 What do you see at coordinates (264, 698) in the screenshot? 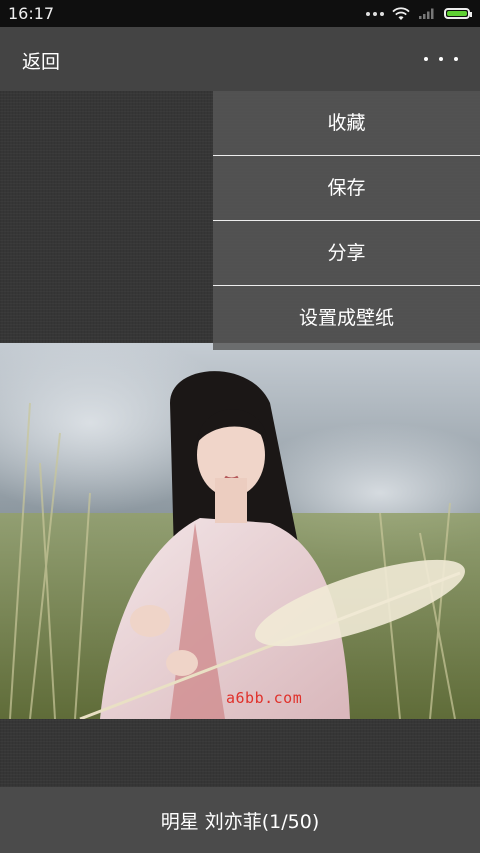
I see `watermark-text: a6bb.com` at bounding box center [264, 698].